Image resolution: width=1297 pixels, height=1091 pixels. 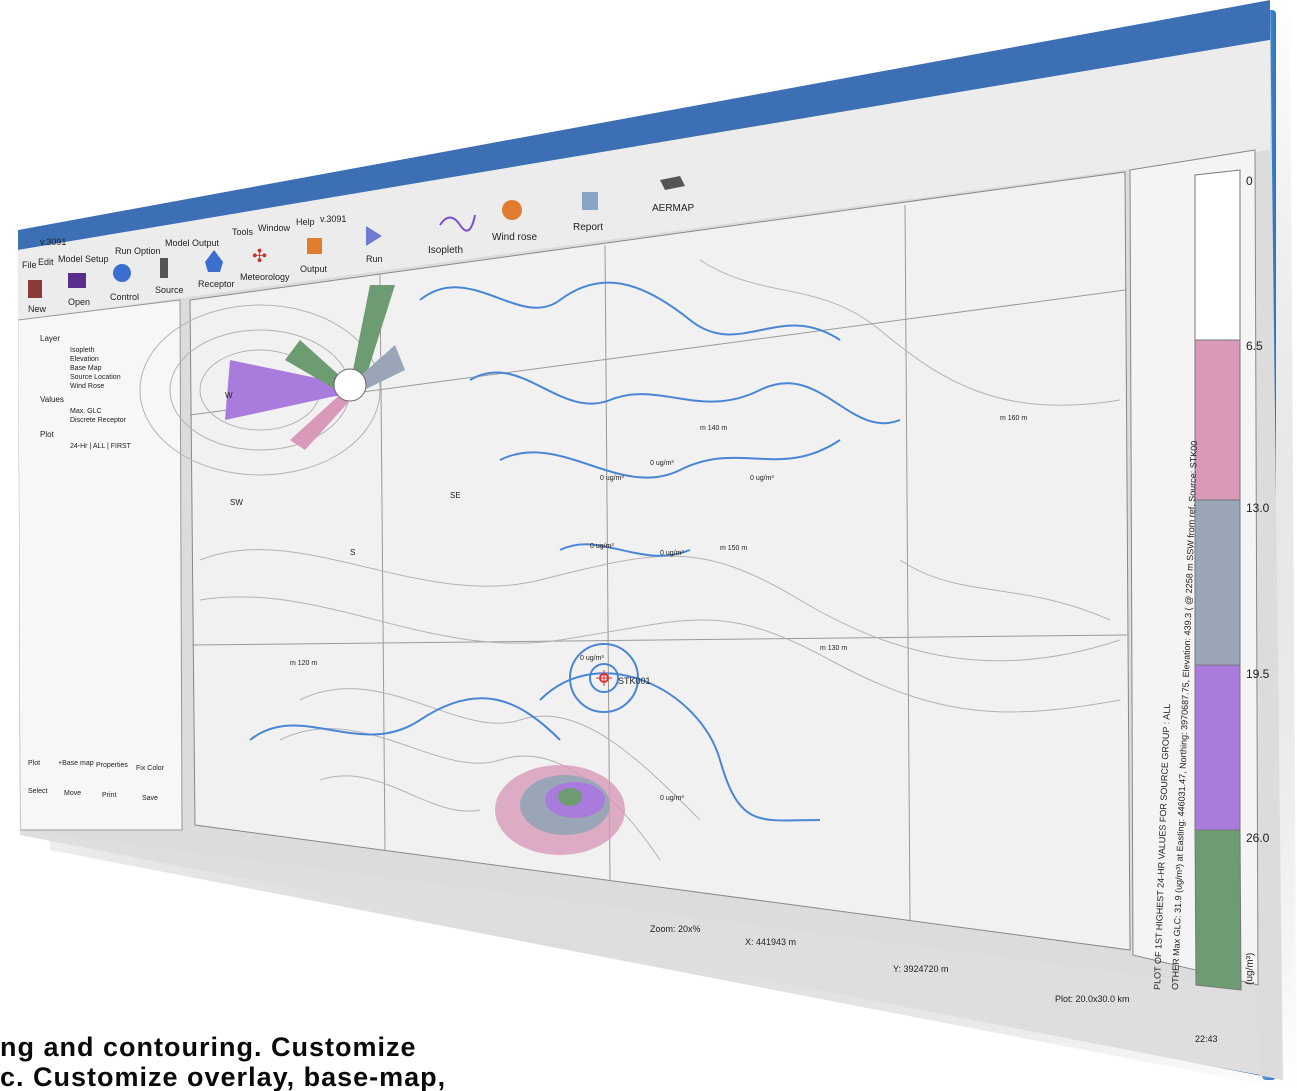 I want to click on tree-item-discrete-receptor: Discrete Receptor, so click(x=98, y=420).